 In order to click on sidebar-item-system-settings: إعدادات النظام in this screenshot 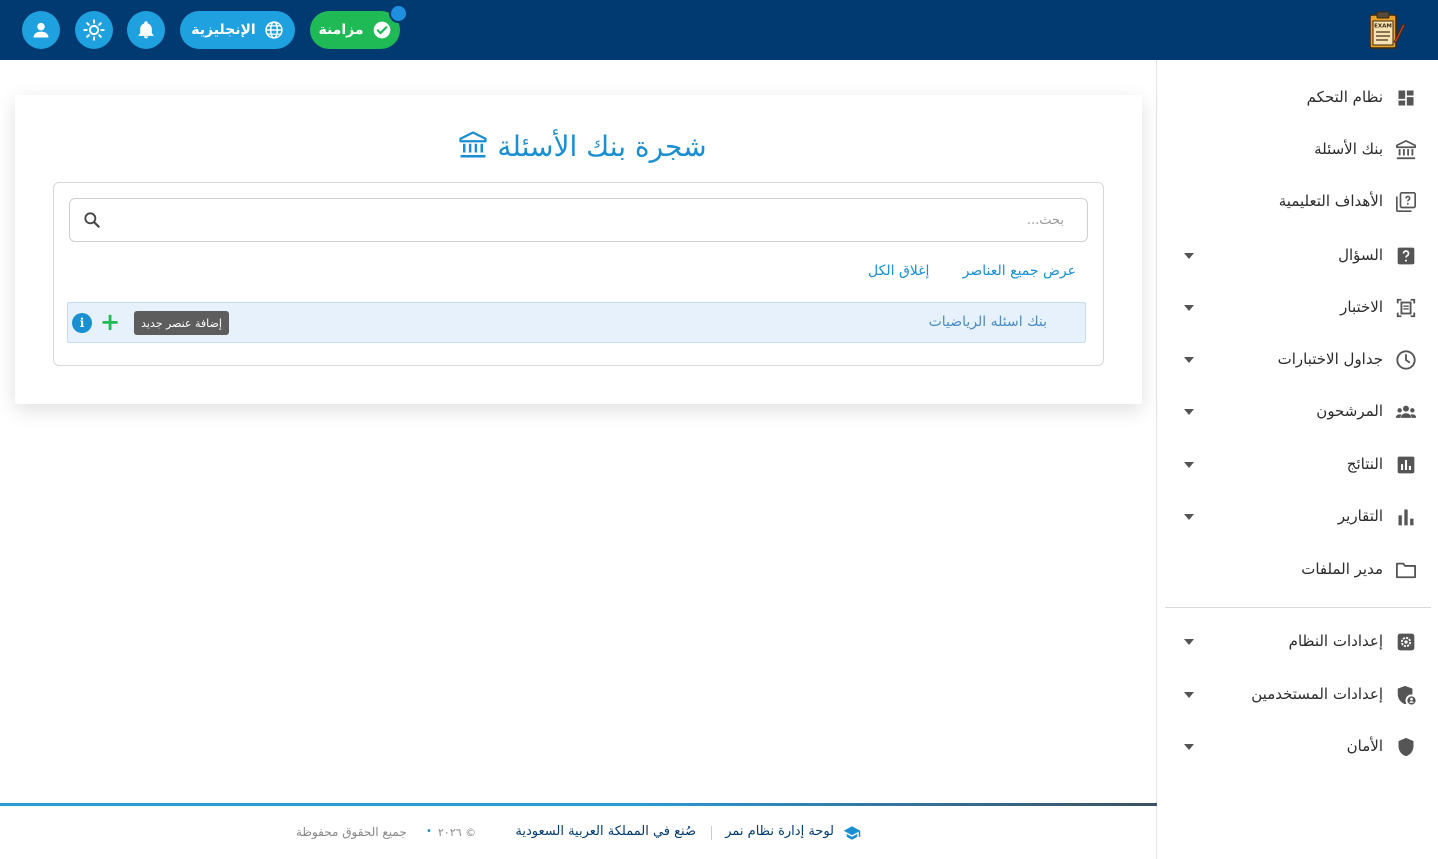, I will do `click(1297, 642)`.